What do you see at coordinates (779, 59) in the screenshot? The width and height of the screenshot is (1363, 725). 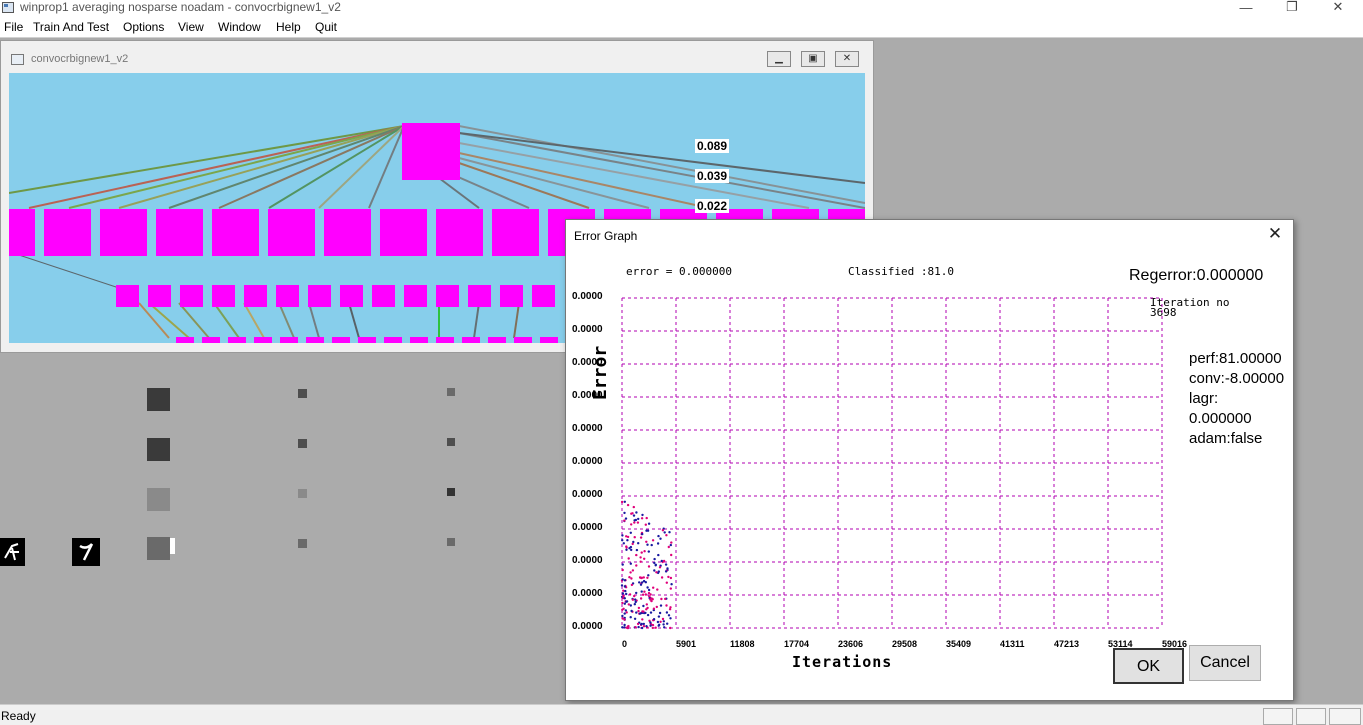 I see `mdi-minimize-button: ▁` at bounding box center [779, 59].